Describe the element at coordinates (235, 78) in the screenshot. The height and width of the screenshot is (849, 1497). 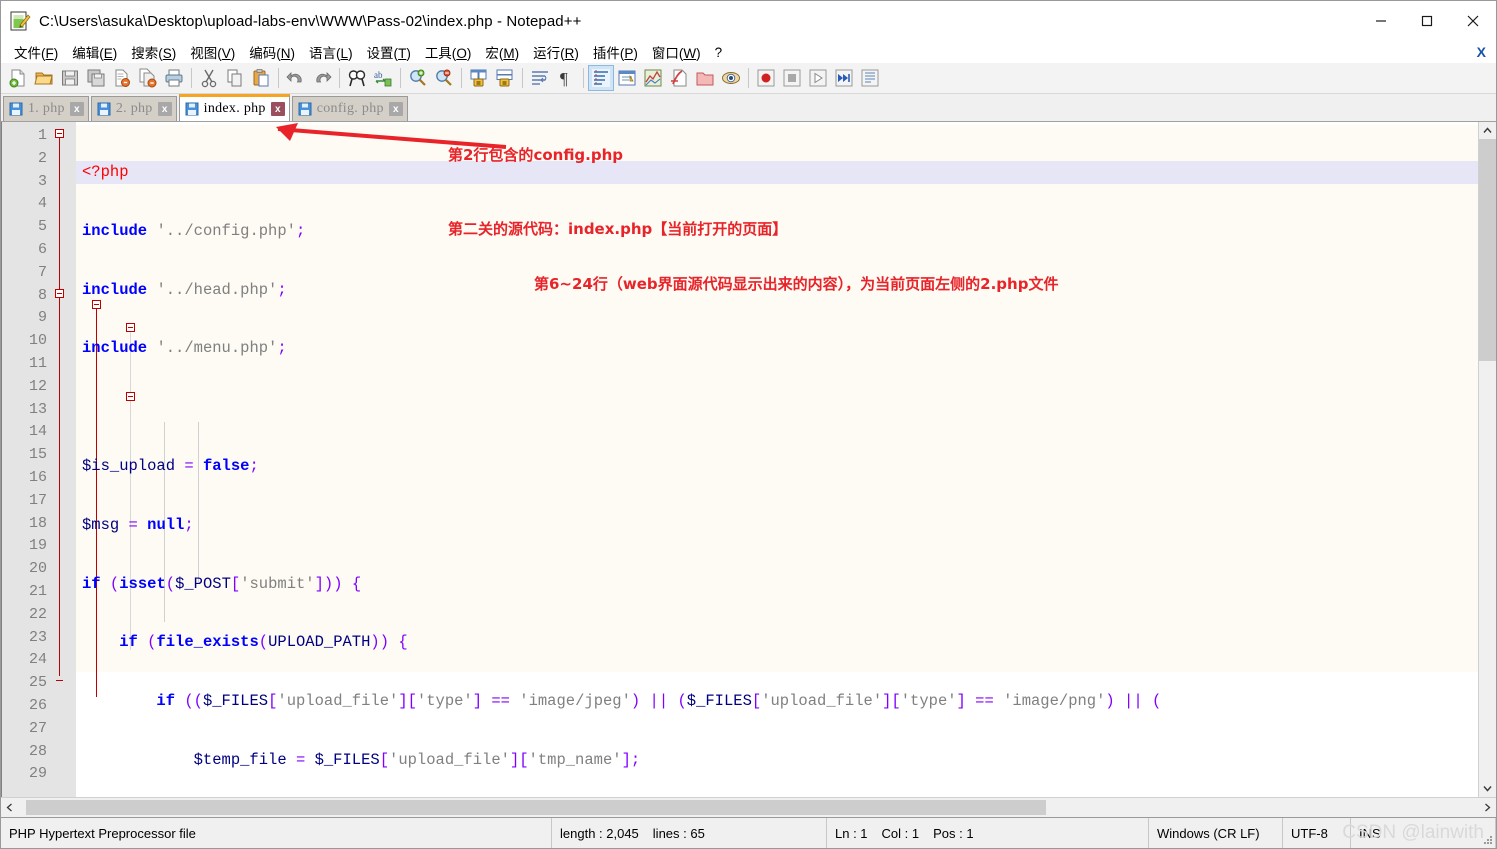
I see `copy-icon` at that location.